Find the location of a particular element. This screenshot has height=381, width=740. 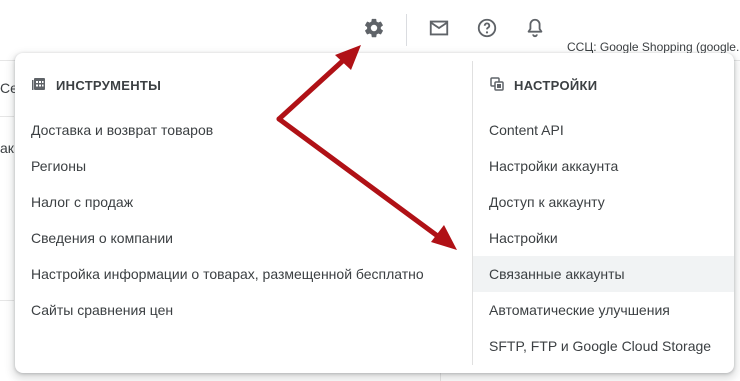

menu-item-account-access: Доступ к аккаунту is located at coordinates (603, 202).